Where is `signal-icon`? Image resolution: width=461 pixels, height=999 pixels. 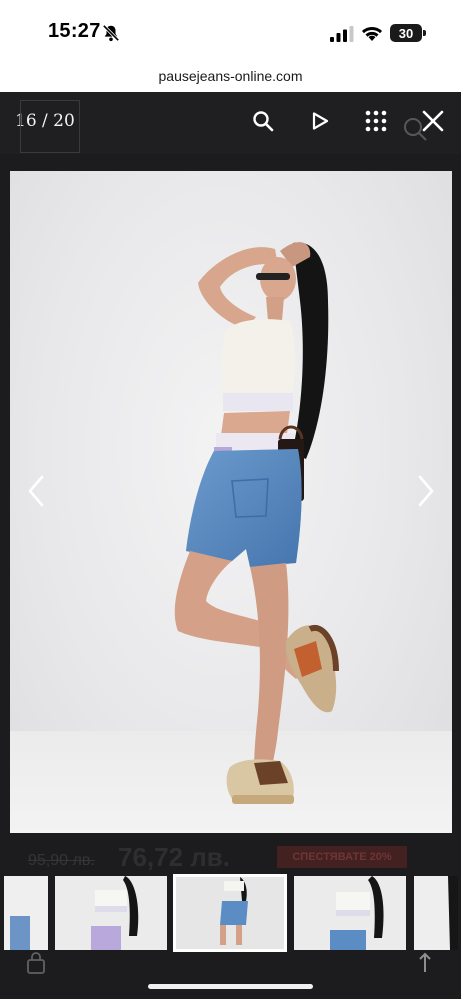
signal-icon is located at coordinates (342, 34).